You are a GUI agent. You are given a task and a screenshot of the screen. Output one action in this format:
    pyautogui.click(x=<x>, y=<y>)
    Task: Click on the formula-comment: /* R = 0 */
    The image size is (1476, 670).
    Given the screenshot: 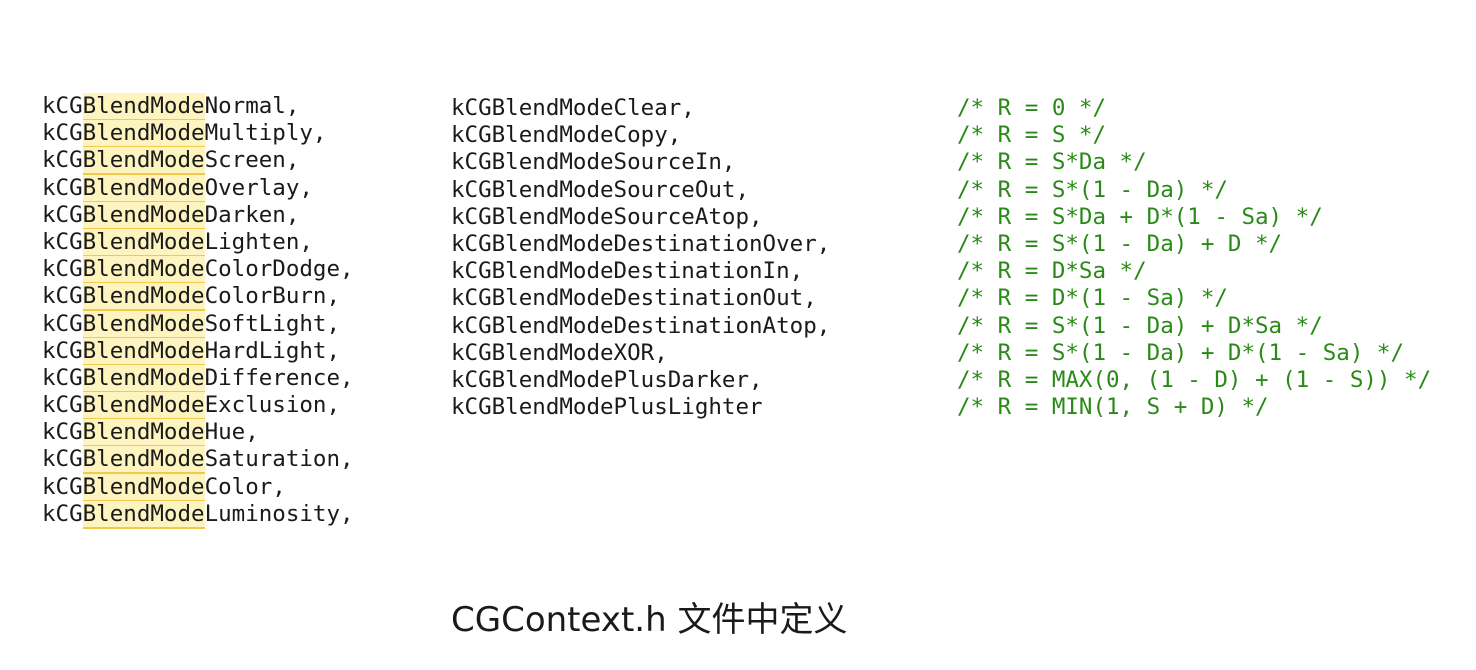 What is the action you would take?
    pyautogui.click(x=1032, y=108)
    